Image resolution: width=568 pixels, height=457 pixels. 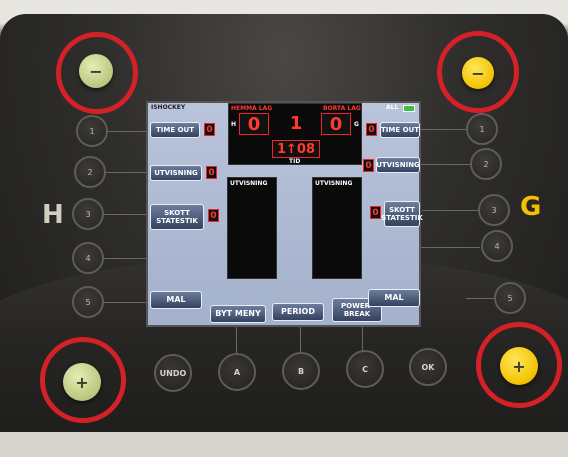 I want to click on away-button-5: 5, so click(x=510, y=298).